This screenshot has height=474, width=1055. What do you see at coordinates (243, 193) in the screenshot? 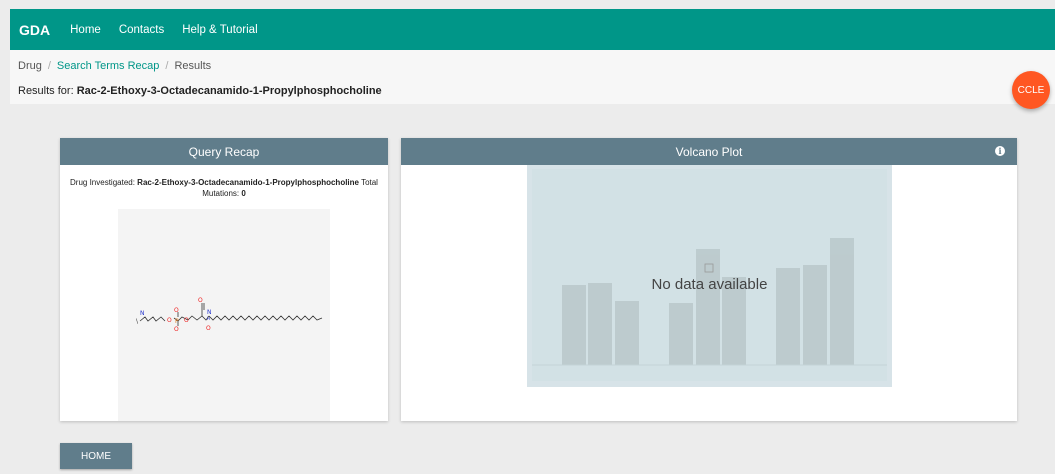
I see `mutations-value: 0` at bounding box center [243, 193].